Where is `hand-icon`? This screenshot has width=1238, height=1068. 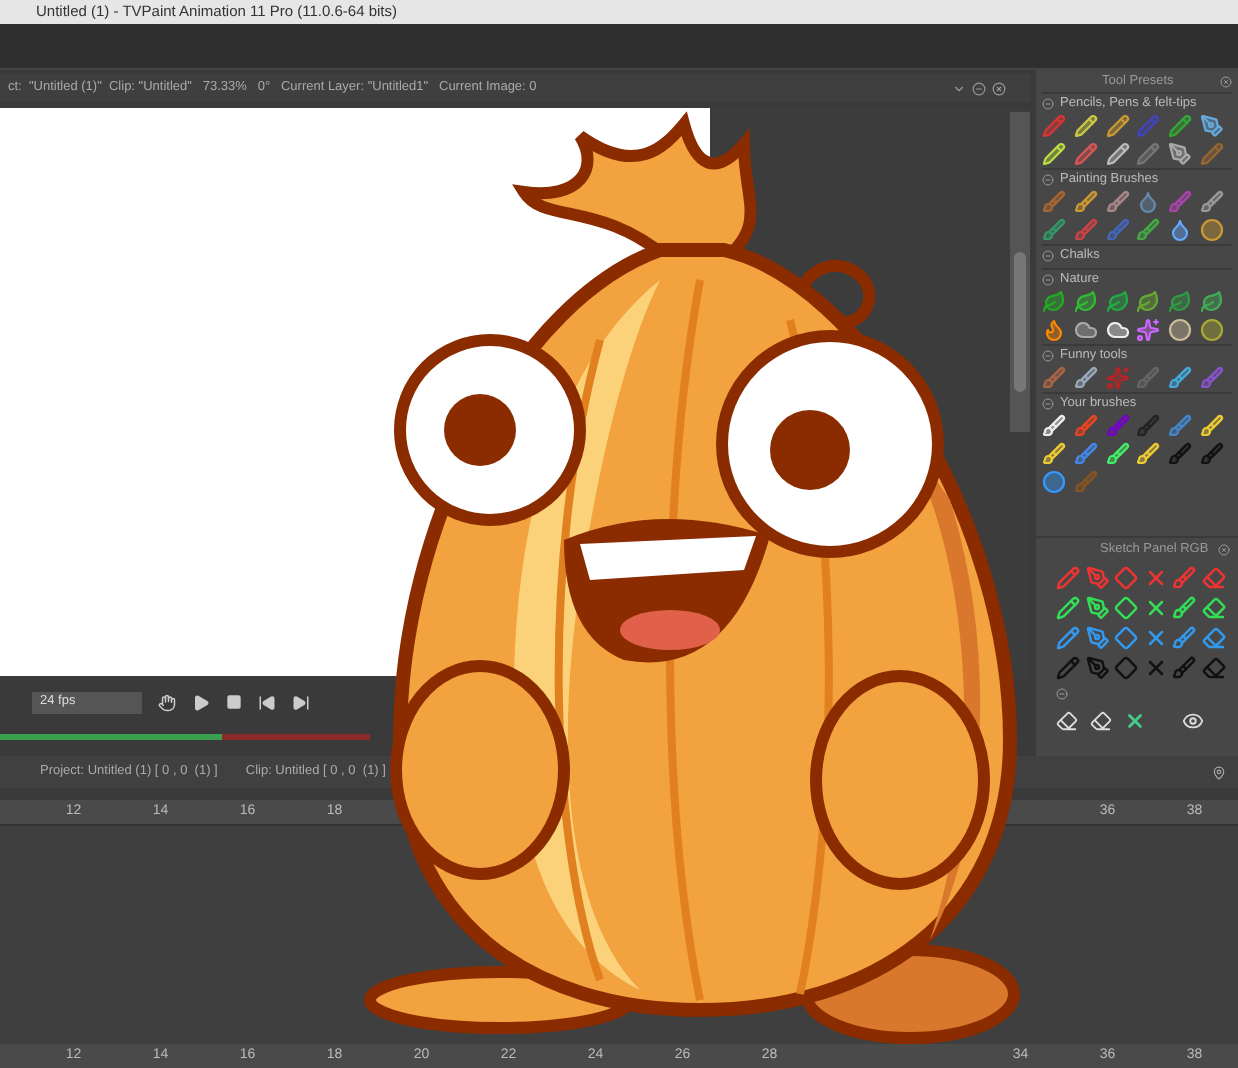
hand-icon is located at coordinates (167, 702).